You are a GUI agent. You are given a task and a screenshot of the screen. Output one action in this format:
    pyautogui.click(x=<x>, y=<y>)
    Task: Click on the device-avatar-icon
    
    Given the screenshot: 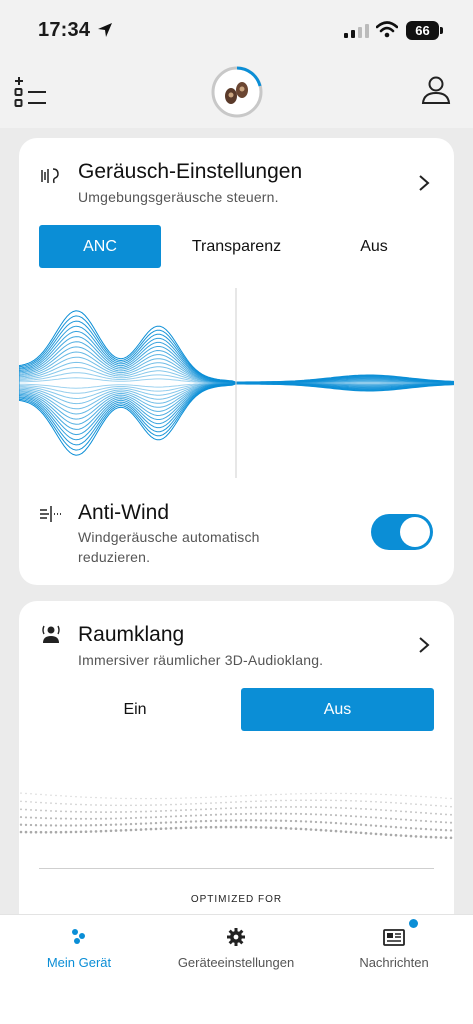 What is the action you would take?
    pyautogui.click(x=237, y=92)
    